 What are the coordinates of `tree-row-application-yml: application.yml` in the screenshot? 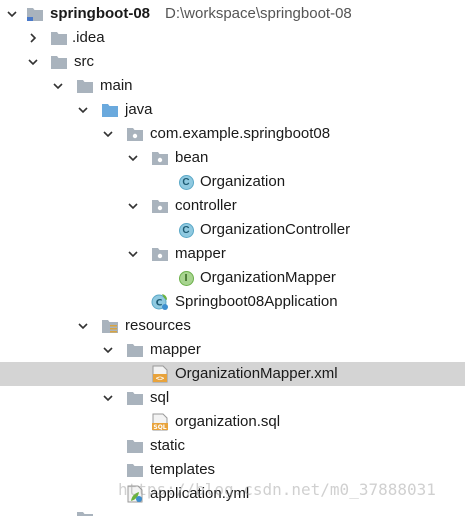 It's located at (232, 494).